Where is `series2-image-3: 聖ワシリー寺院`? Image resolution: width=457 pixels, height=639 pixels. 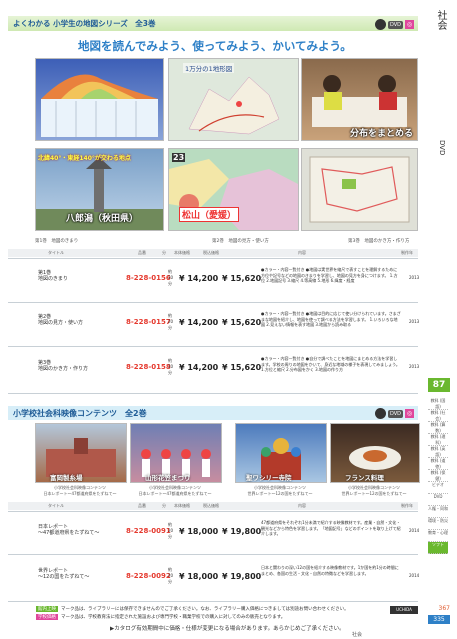
series2-image-3: 聖ワシリー寺院 is located at coordinates (281, 453).